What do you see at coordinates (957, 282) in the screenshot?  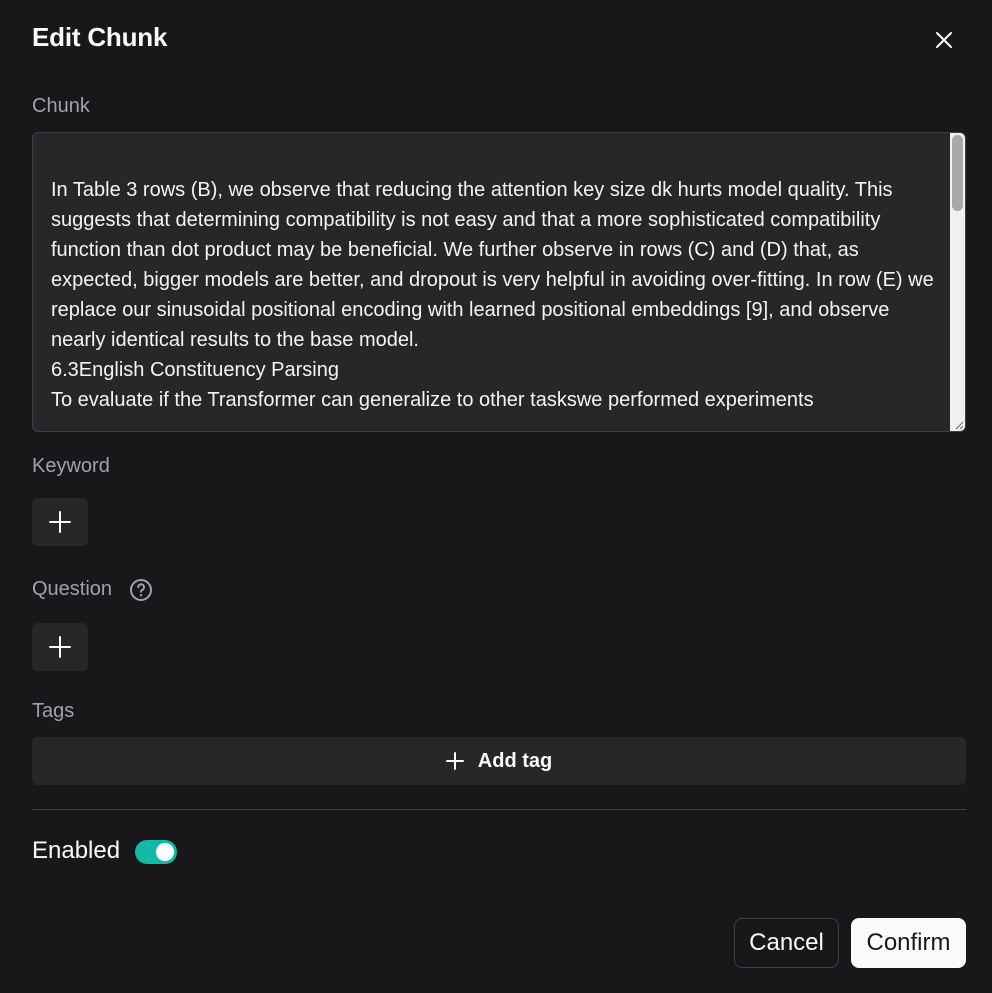 I see `textarea-scrollbar` at bounding box center [957, 282].